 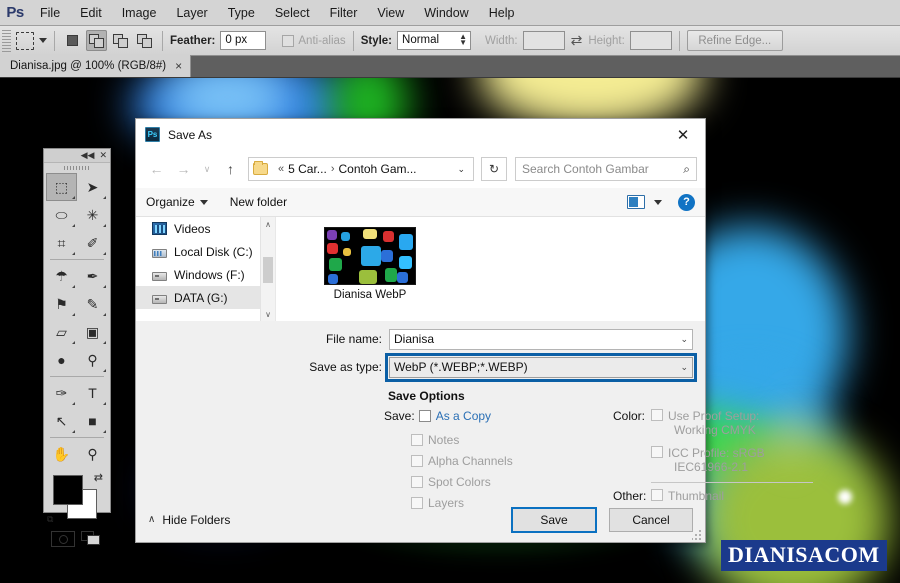 What do you see at coordinates (657, 415) in the screenshot?
I see `use-proof-setup-checkbox` at bounding box center [657, 415].